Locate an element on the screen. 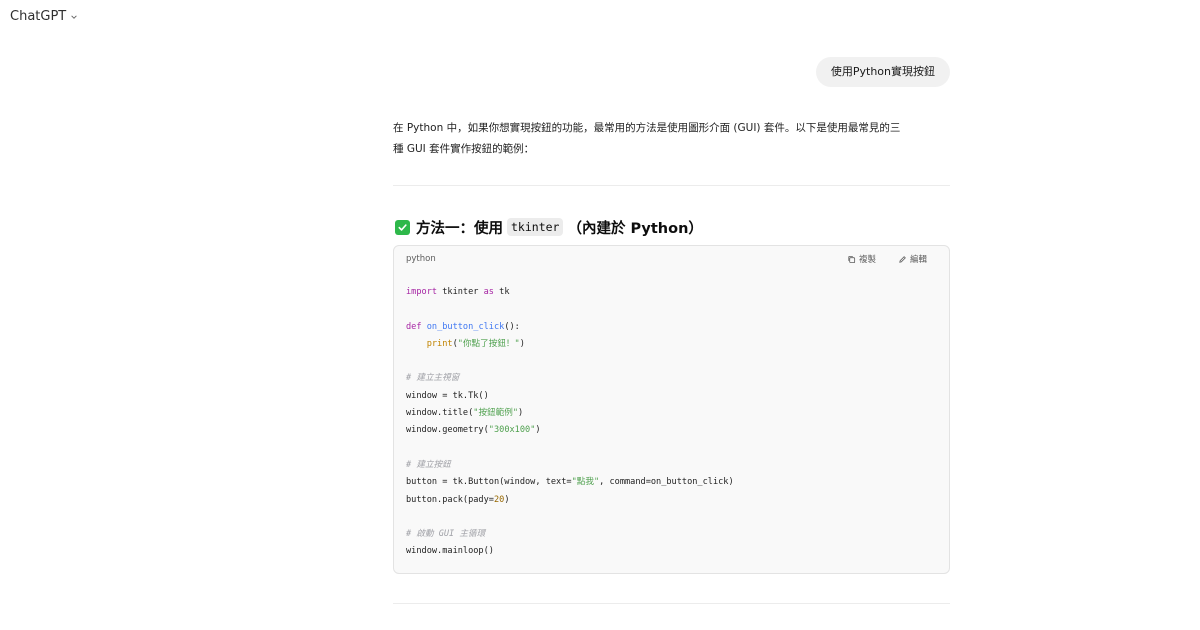 The width and height of the screenshot is (1200, 630). user-message-text: 使用Python實現按鈕 is located at coordinates (882, 71).